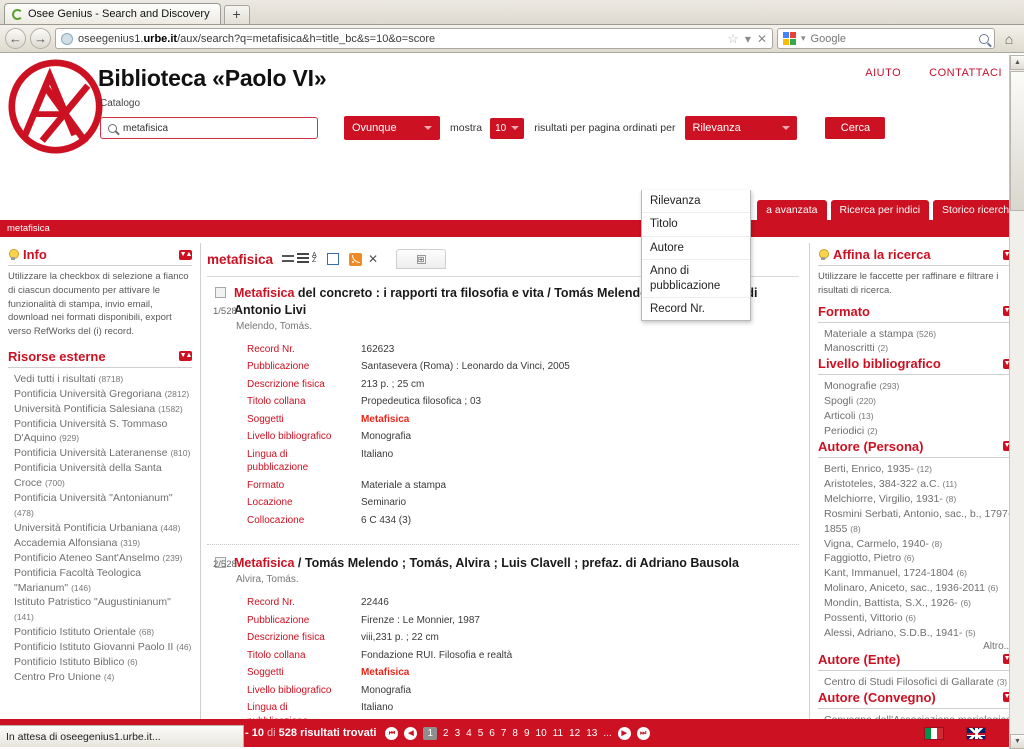  Describe the element at coordinates (103, 543) in the screenshot. I see `external-resource-link: Accademia Alfonsiana (319)` at that location.